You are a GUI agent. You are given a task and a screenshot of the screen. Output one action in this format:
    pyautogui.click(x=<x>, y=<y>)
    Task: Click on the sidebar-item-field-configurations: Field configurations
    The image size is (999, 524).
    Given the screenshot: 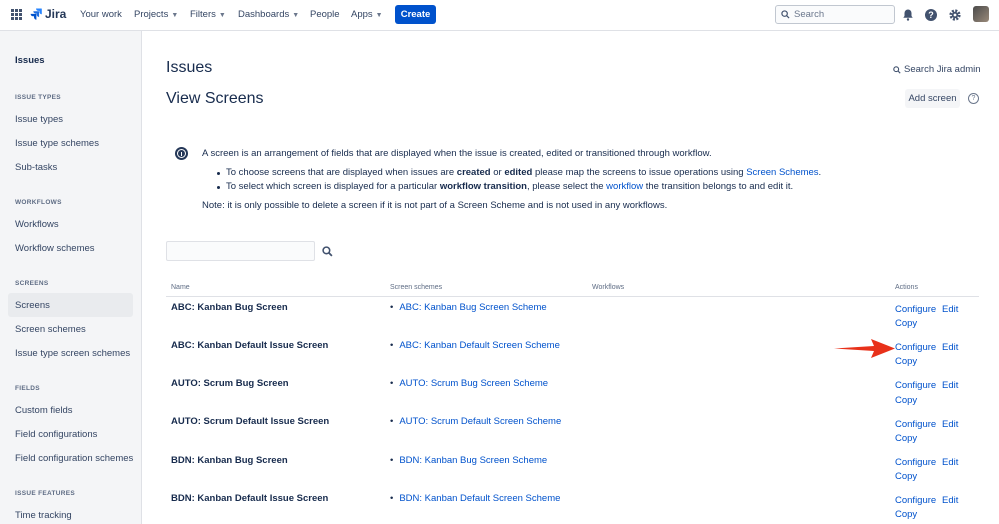 What is the action you would take?
    pyautogui.click(x=56, y=434)
    